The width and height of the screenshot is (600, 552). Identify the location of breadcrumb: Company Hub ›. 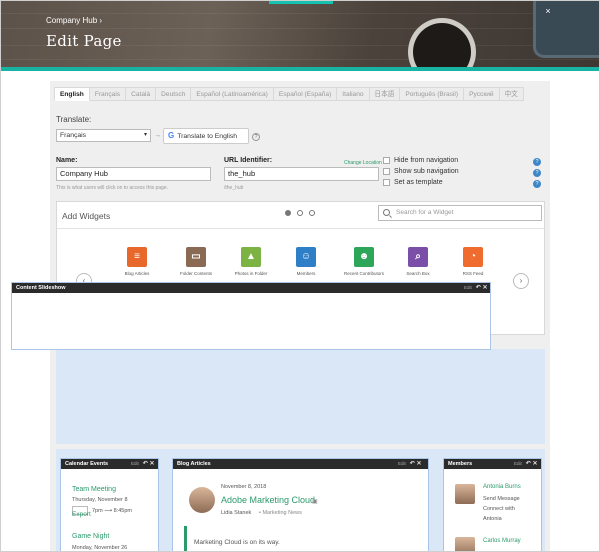
(74, 20).